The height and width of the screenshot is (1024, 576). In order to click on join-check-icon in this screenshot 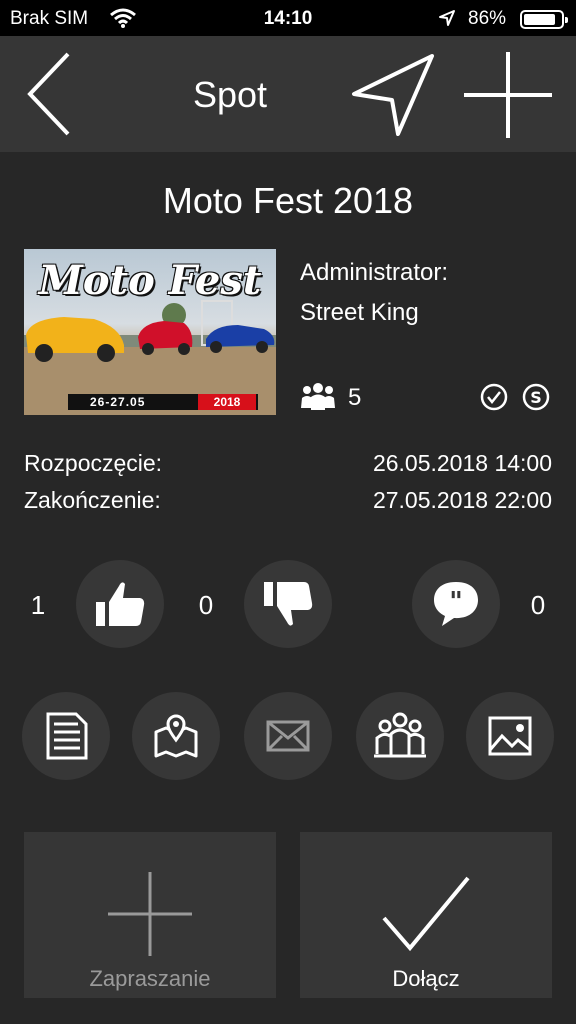, I will do `click(426, 914)`.